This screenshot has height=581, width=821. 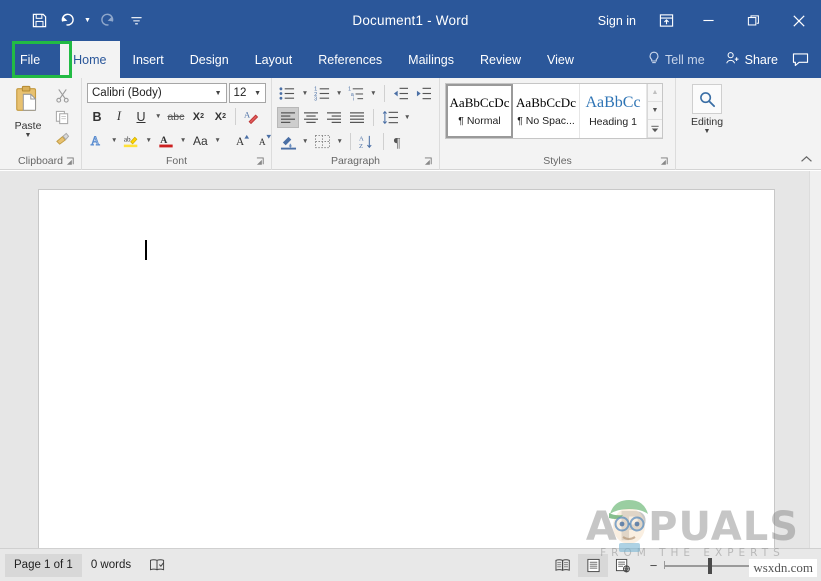 I want to click on style-item-heading-1: AaBbCc Heading 1, so click(x=613, y=111).